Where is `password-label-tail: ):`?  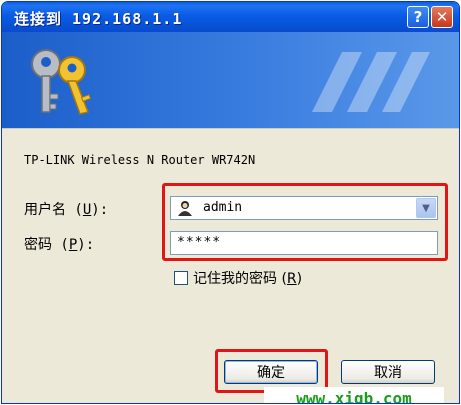 password-label-tail: ): is located at coordinates (86, 245).